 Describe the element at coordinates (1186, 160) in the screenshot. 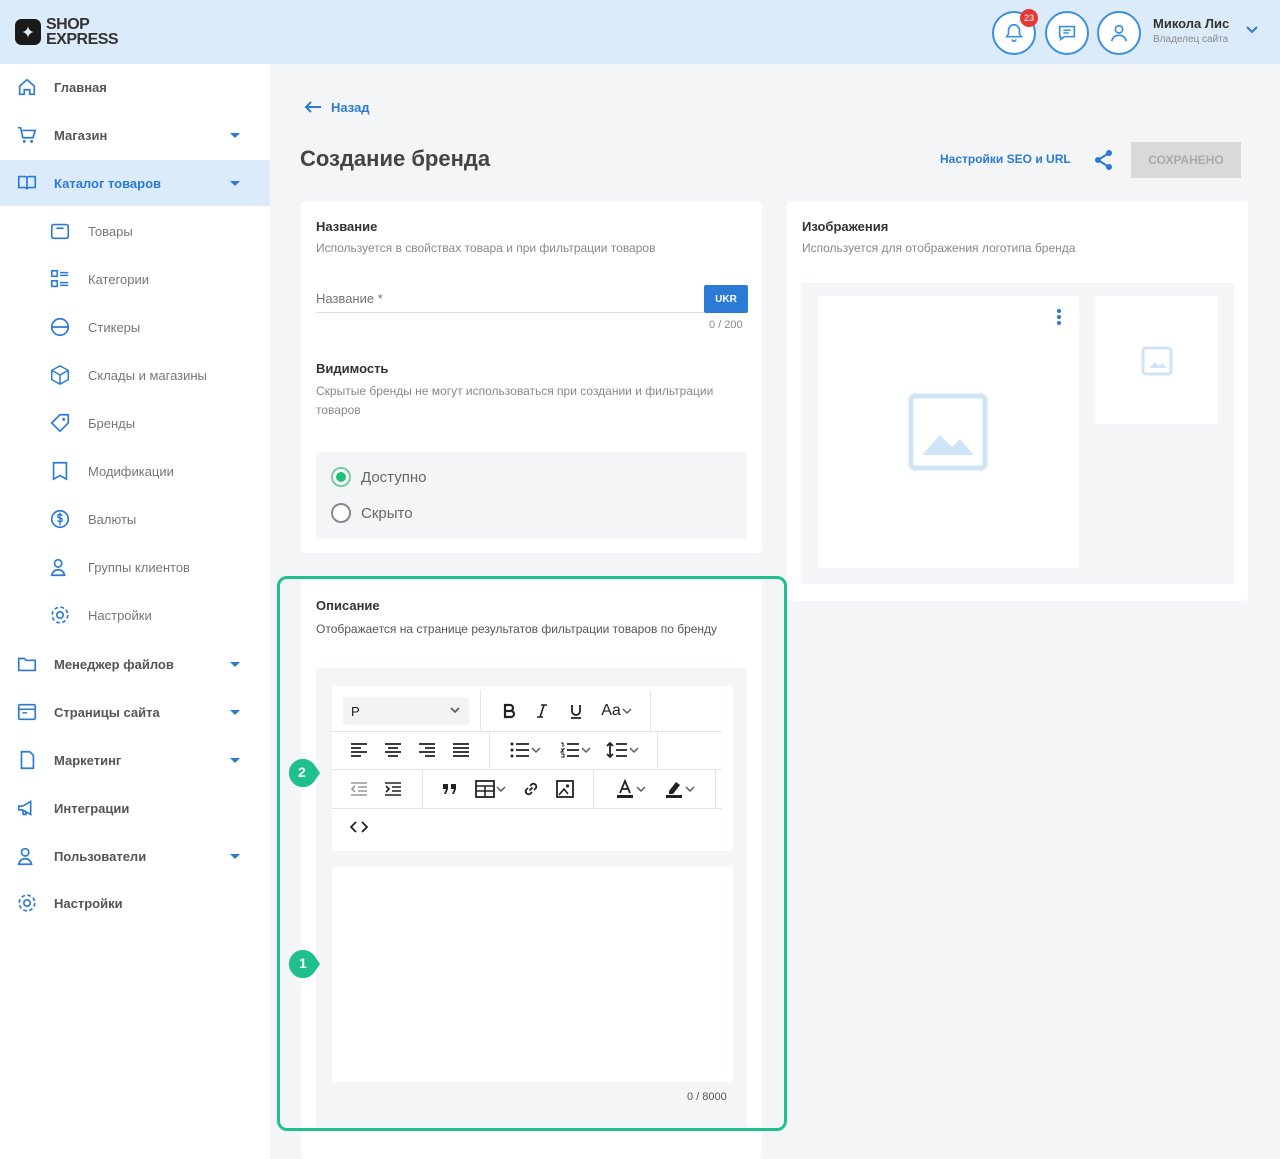

I see `save-button: СОХРАНЕНО` at that location.